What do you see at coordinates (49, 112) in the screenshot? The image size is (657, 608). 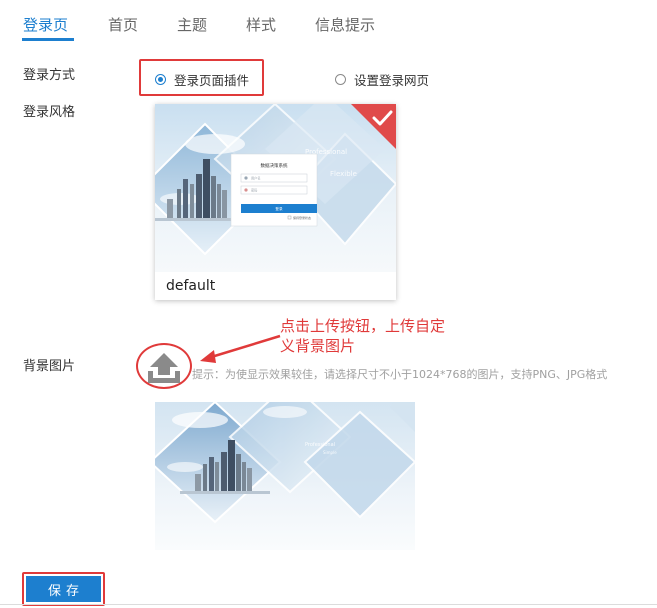 I see `login-style-label: 登录风格` at bounding box center [49, 112].